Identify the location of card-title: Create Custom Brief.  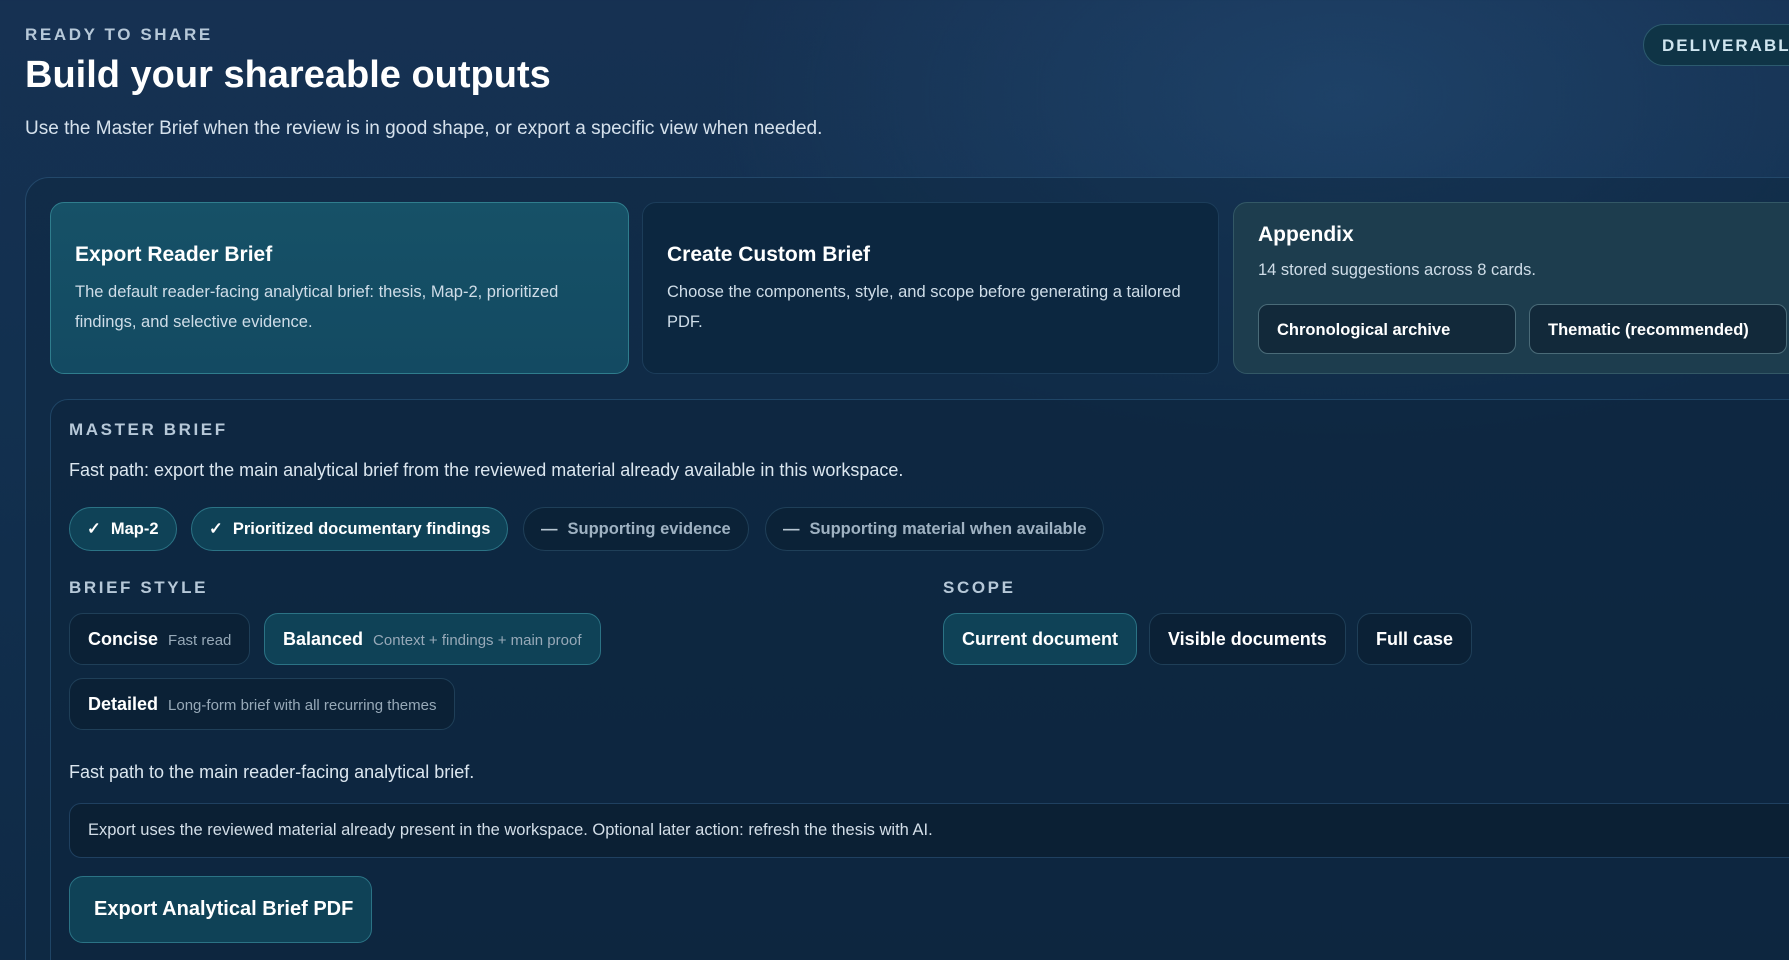
(769, 254).